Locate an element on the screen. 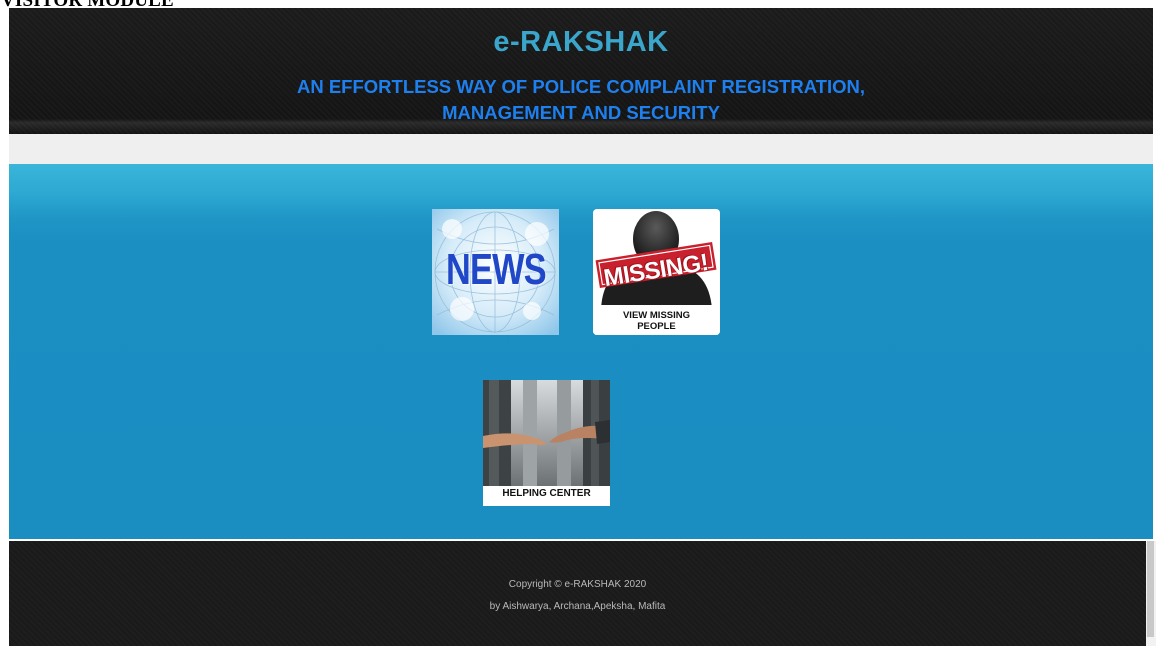  vertical-scrollbar is located at coordinates (1151, 593).